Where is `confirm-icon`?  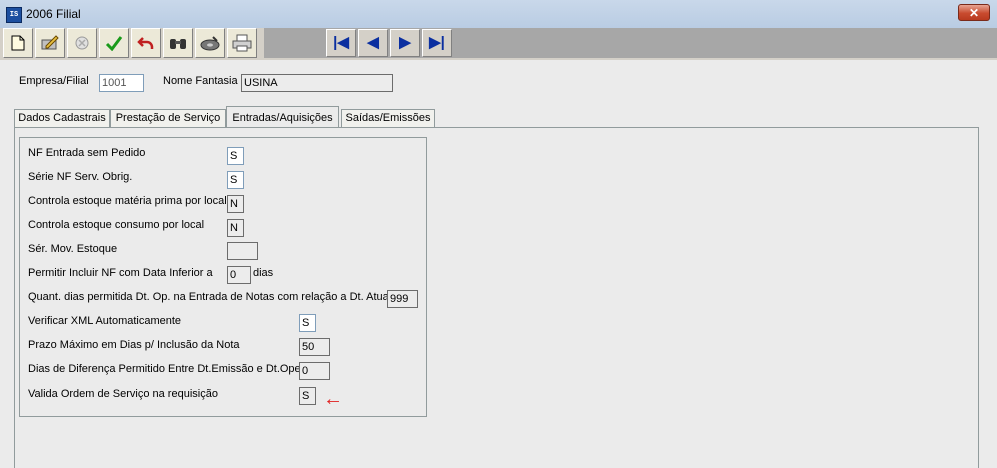
confirm-icon is located at coordinates (114, 43).